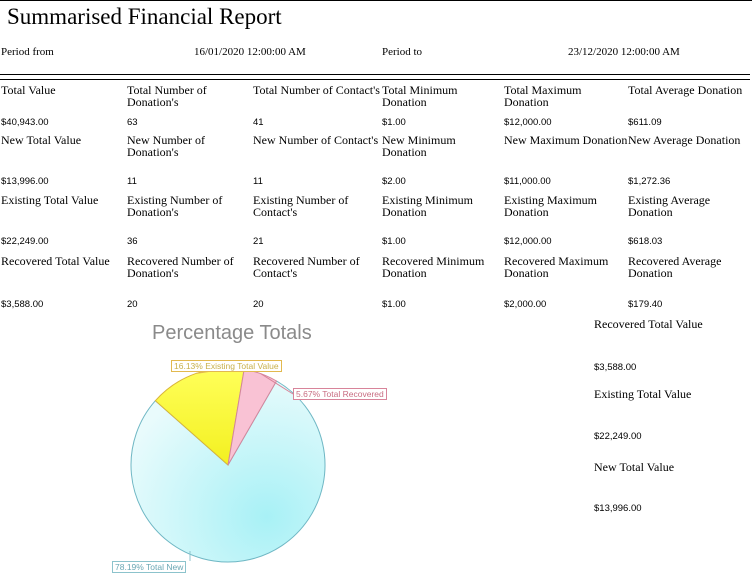  What do you see at coordinates (25, 241) in the screenshot?
I see `metric-value: $22,249.00` at bounding box center [25, 241].